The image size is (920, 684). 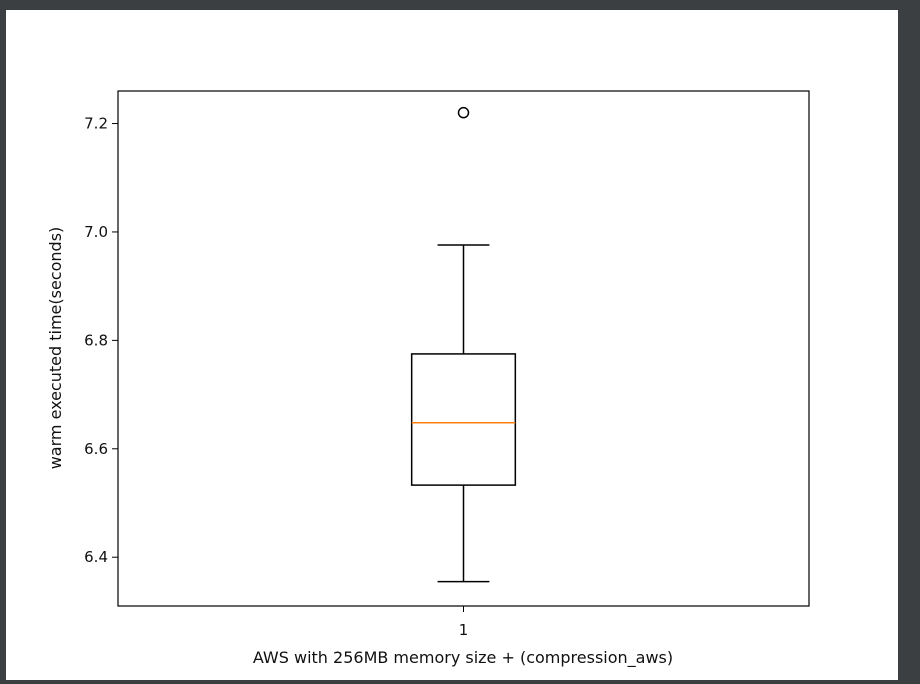 I want to click on y-tick-label: 6.8, so click(x=96, y=340).